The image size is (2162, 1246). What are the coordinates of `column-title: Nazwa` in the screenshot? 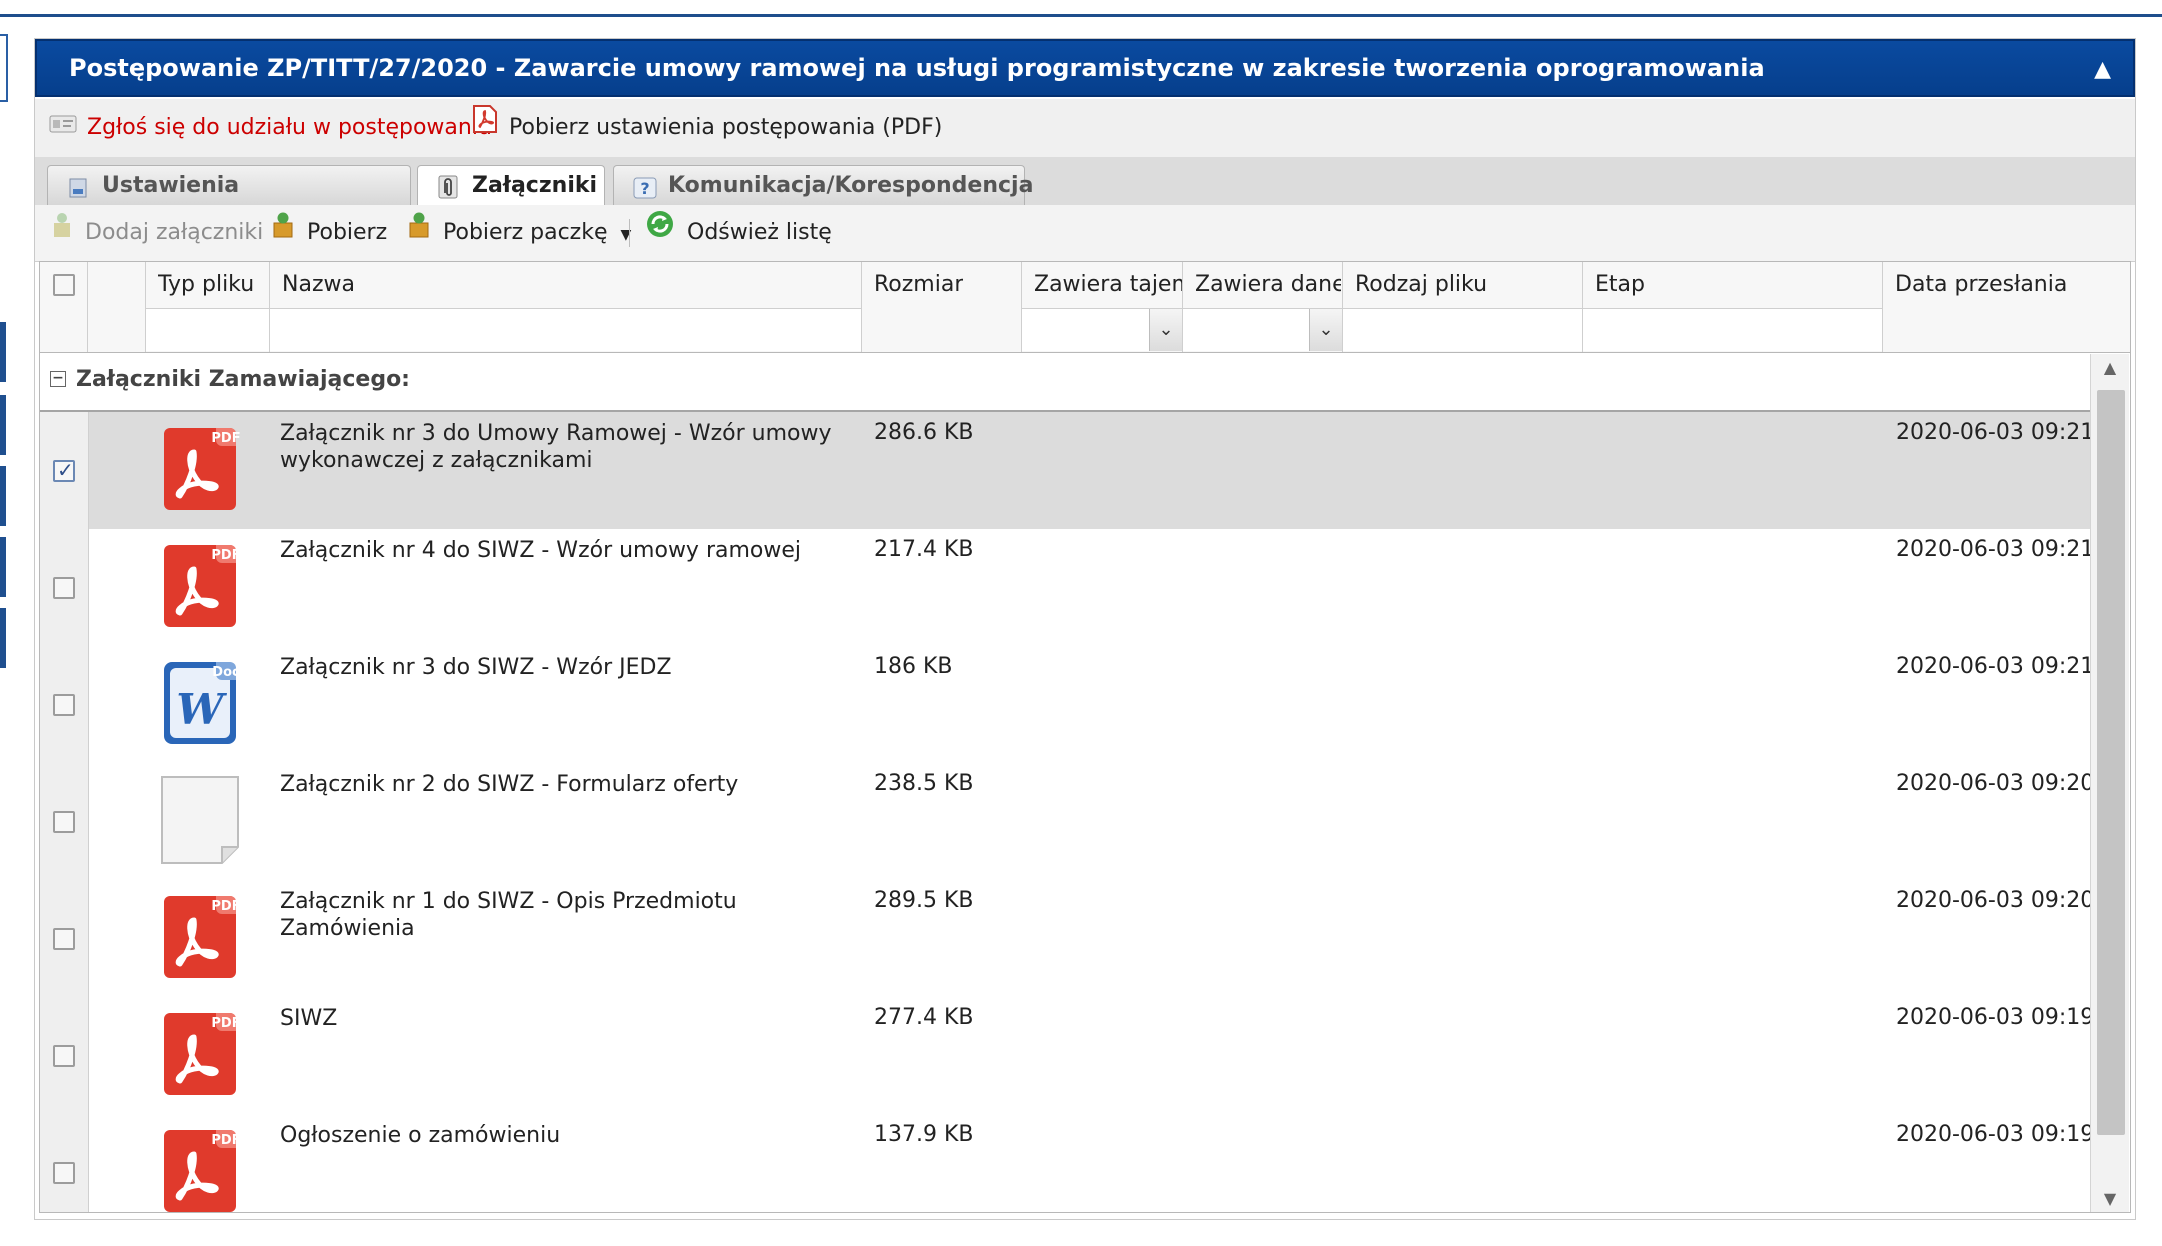 It's located at (318, 284).